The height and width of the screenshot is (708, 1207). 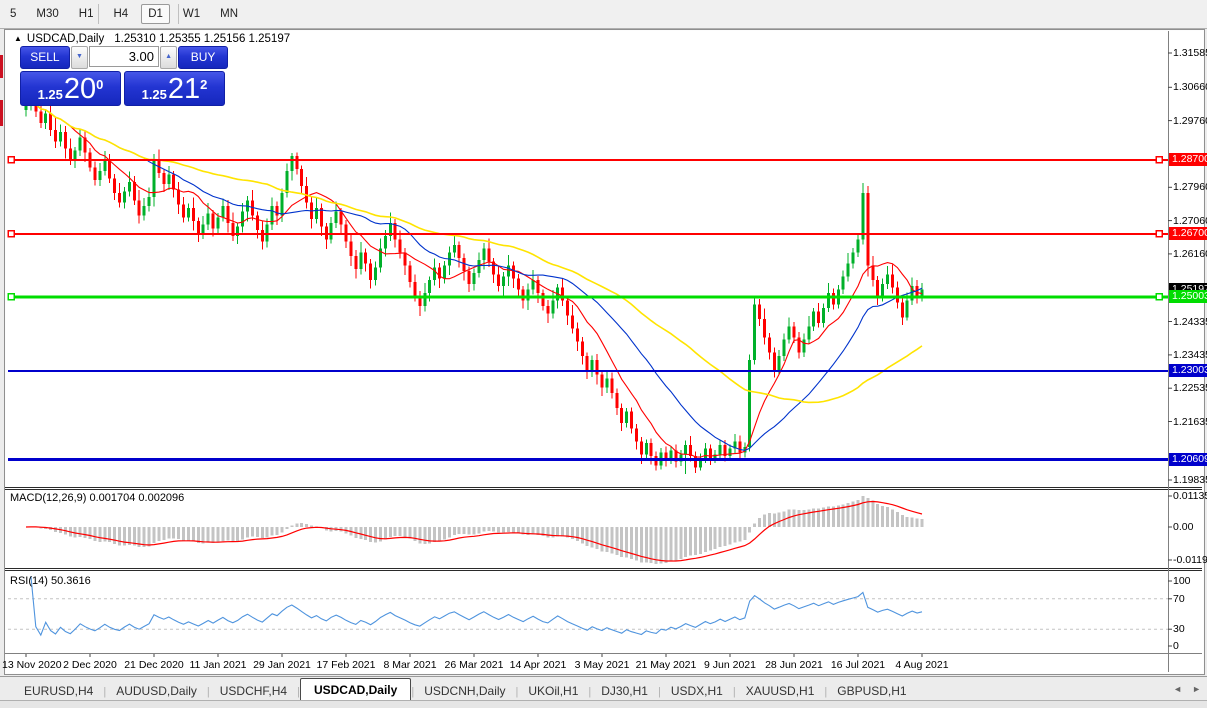 I want to click on tab-xauusd-h1: XAUUSD,H1, so click(x=780, y=690).